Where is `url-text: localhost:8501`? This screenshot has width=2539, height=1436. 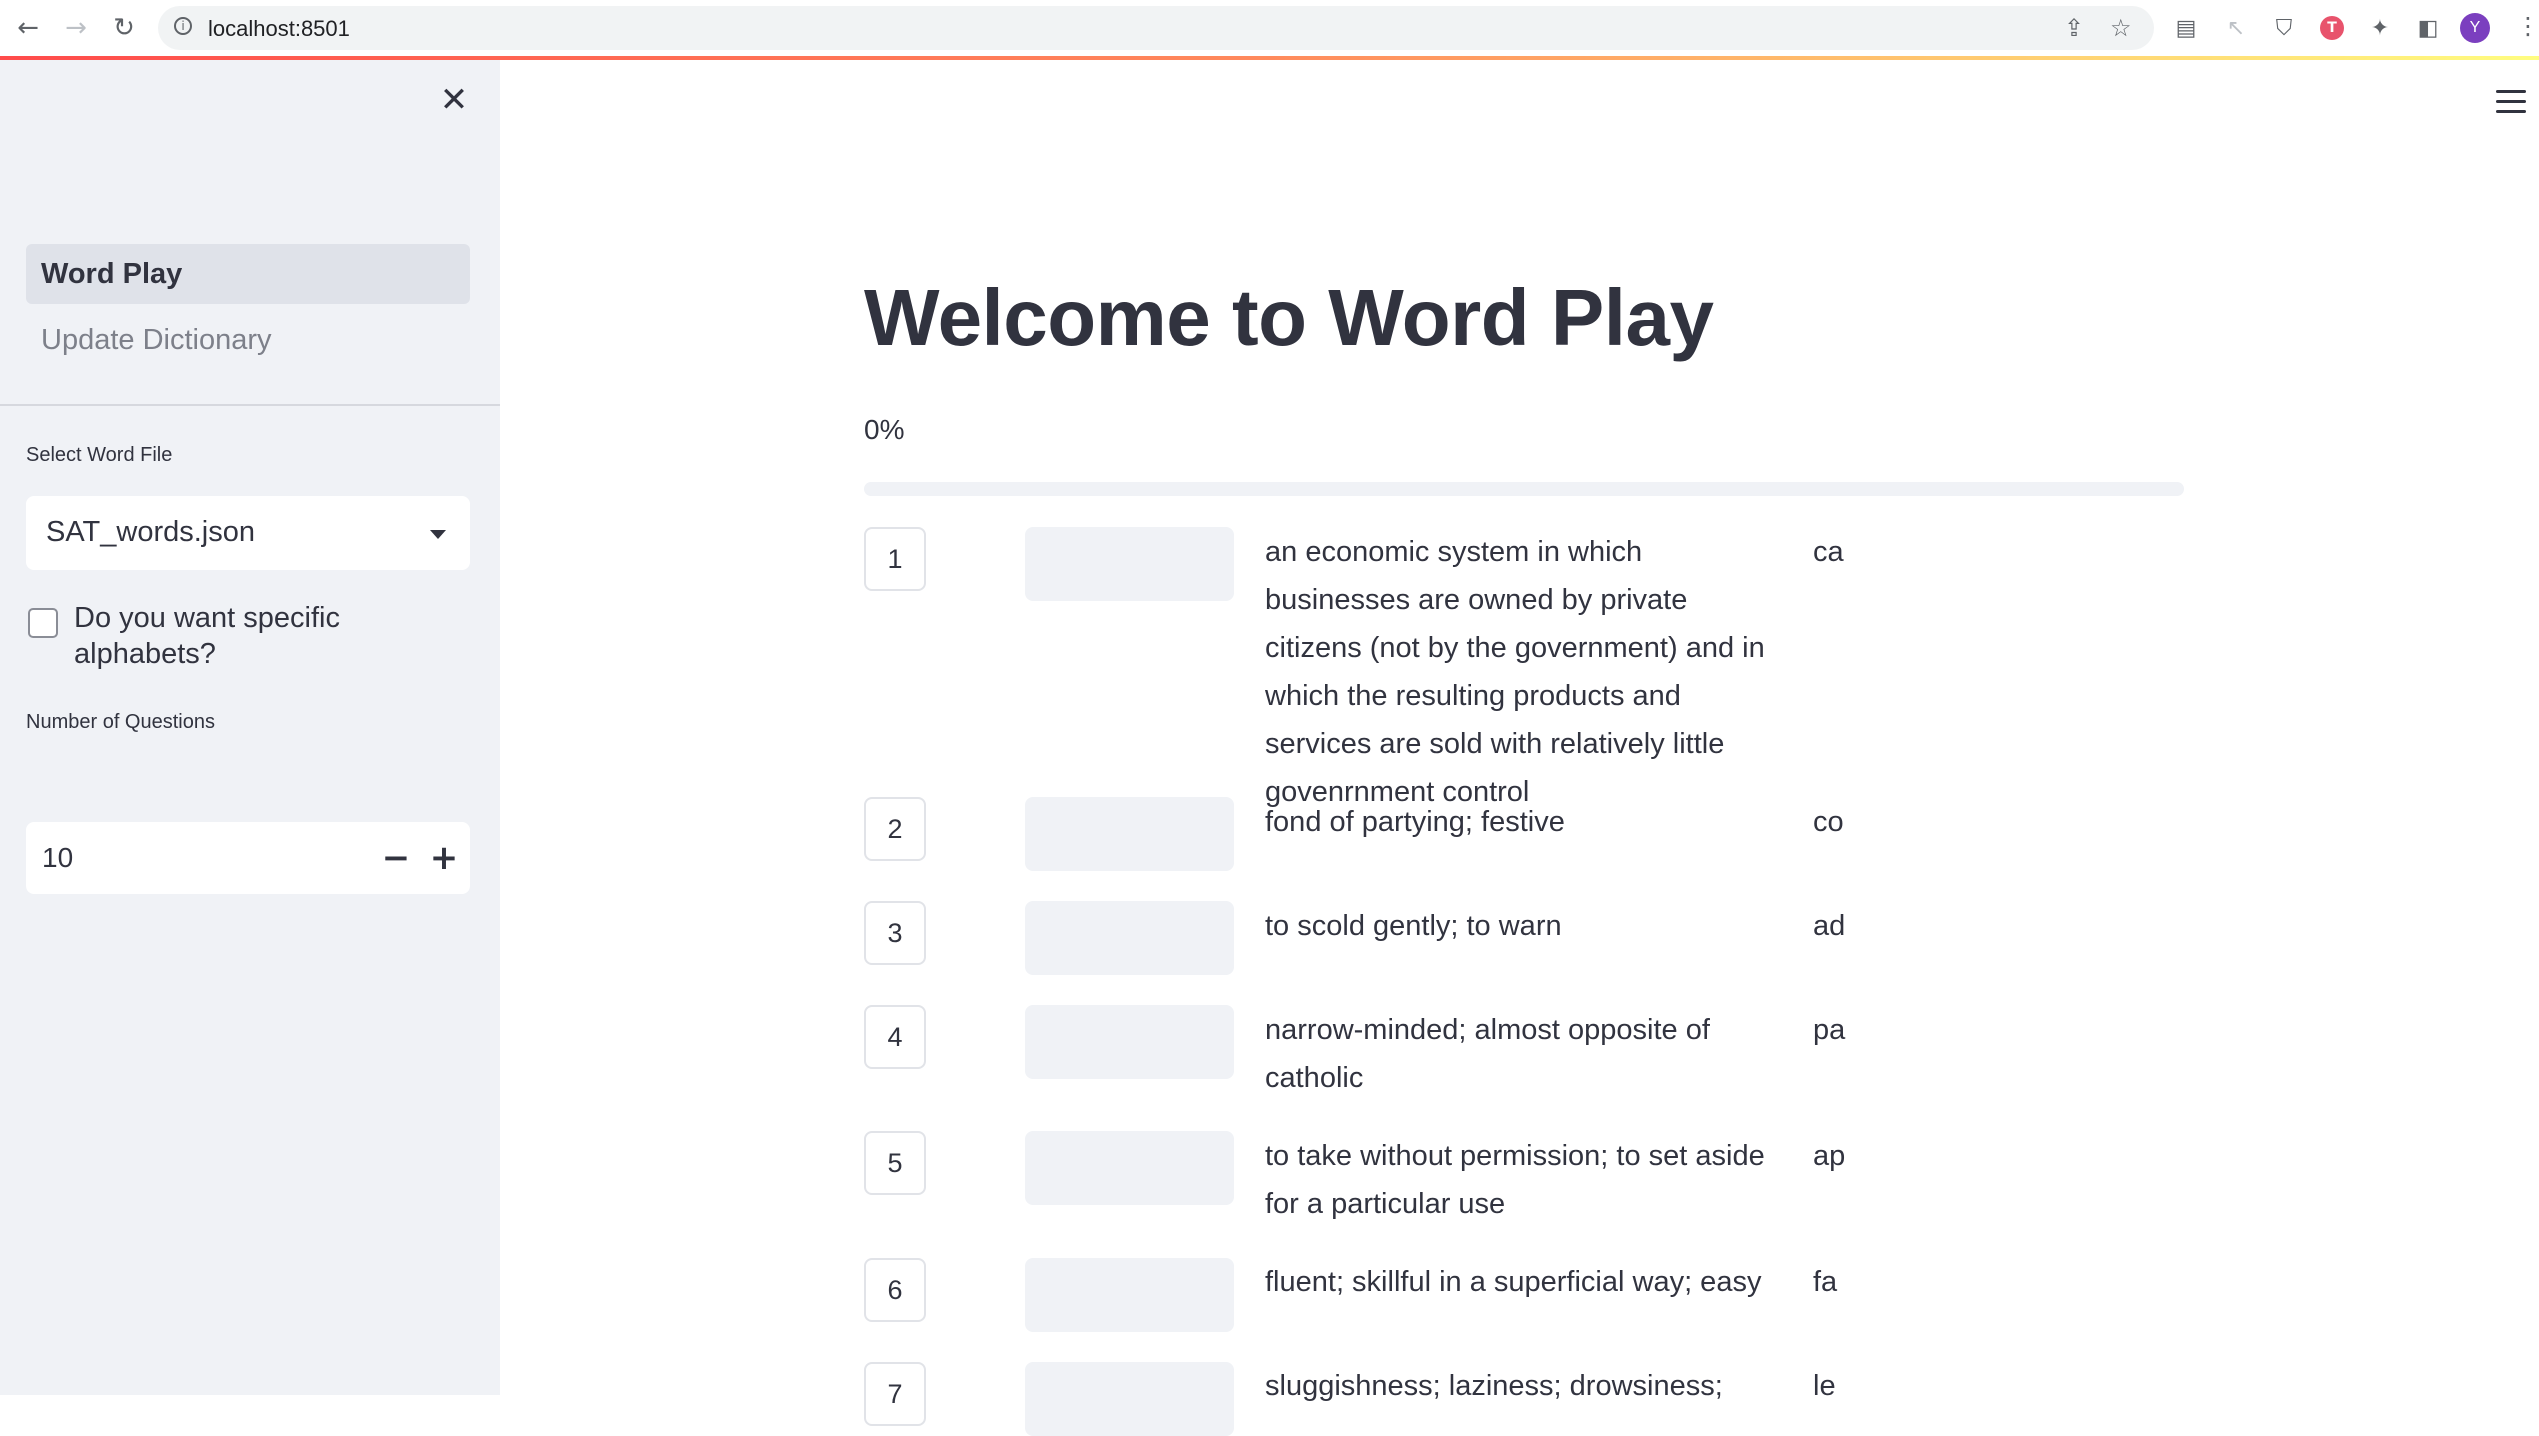 url-text: localhost:8501 is located at coordinates (279, 28).